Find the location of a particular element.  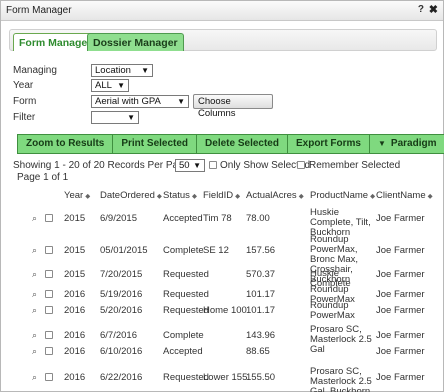

window-title: Form Manager is located at coordinates (39, 10).